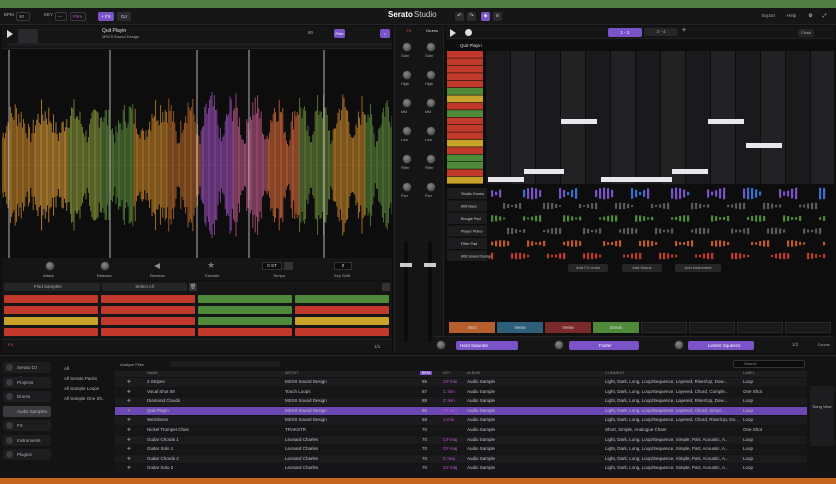 This screenshot has width=836, height=484. What do you see at coordinates (810, 16) in the screenshot?
I see `gear-icon: ⚙` at bounding box center [810, 16].